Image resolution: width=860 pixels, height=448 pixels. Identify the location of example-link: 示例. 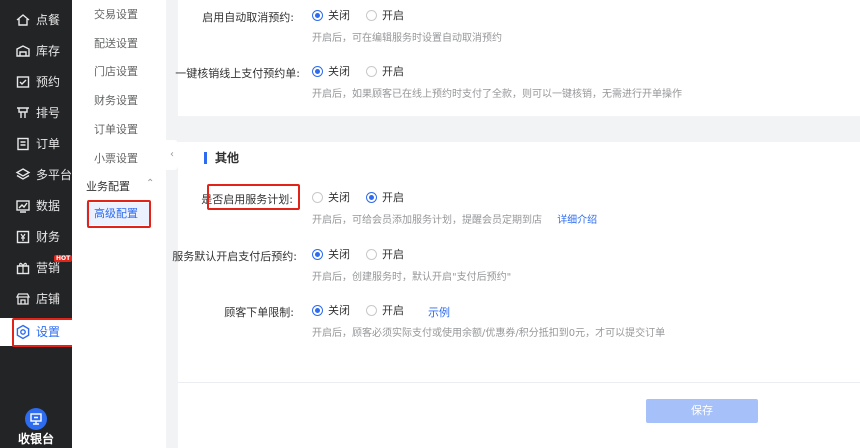
(439, 312).